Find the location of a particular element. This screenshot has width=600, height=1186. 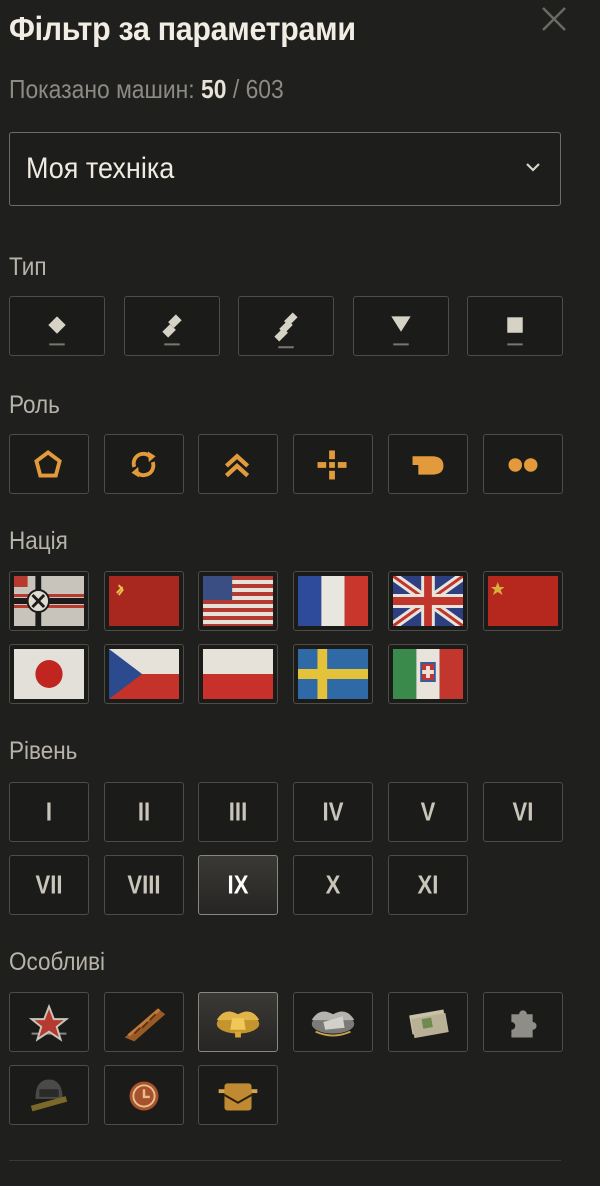

level-label: II is located at coordinates (143, 811).